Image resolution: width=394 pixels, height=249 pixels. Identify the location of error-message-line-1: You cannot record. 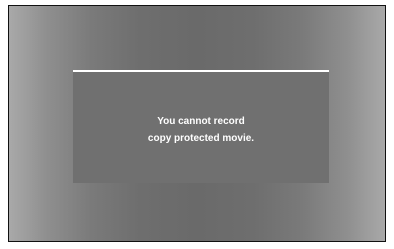
(201, 121).